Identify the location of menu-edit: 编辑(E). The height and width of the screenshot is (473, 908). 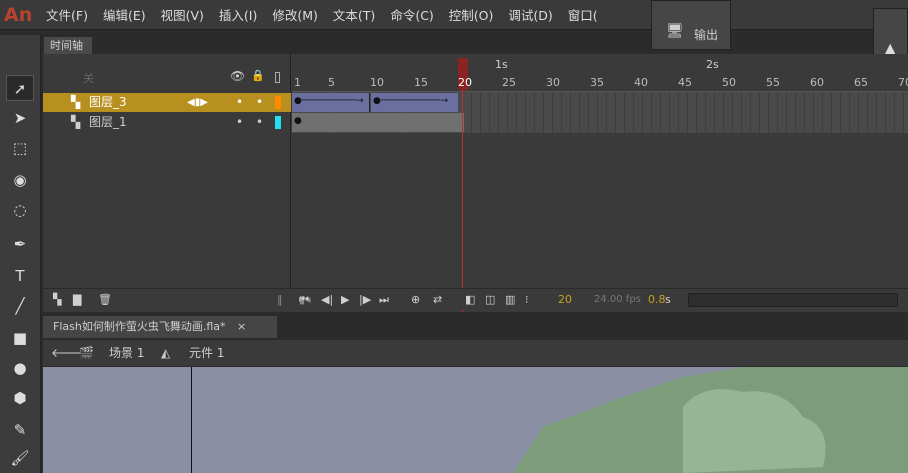
(124, 14).